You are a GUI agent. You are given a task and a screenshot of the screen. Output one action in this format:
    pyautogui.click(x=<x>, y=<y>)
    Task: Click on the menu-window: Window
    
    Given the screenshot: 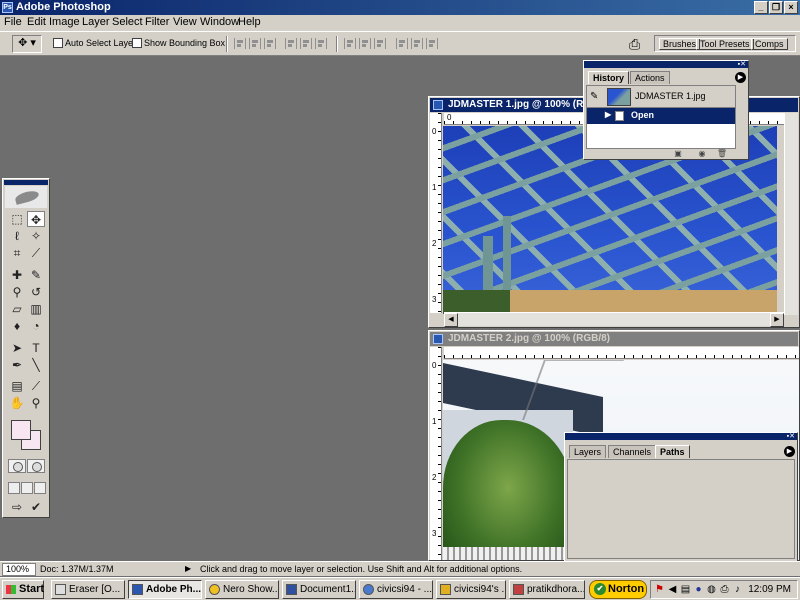 What is the action you would take?
    pyautogui.click(x=219, y=22)
    